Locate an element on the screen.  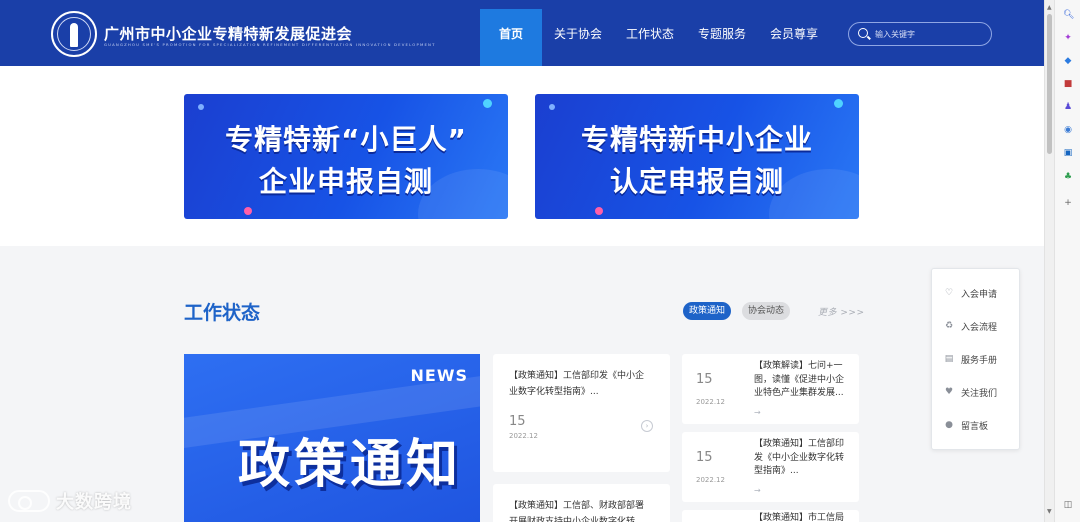
tab-policy-notice: 政策通知 is located at coordinates (707, 311).